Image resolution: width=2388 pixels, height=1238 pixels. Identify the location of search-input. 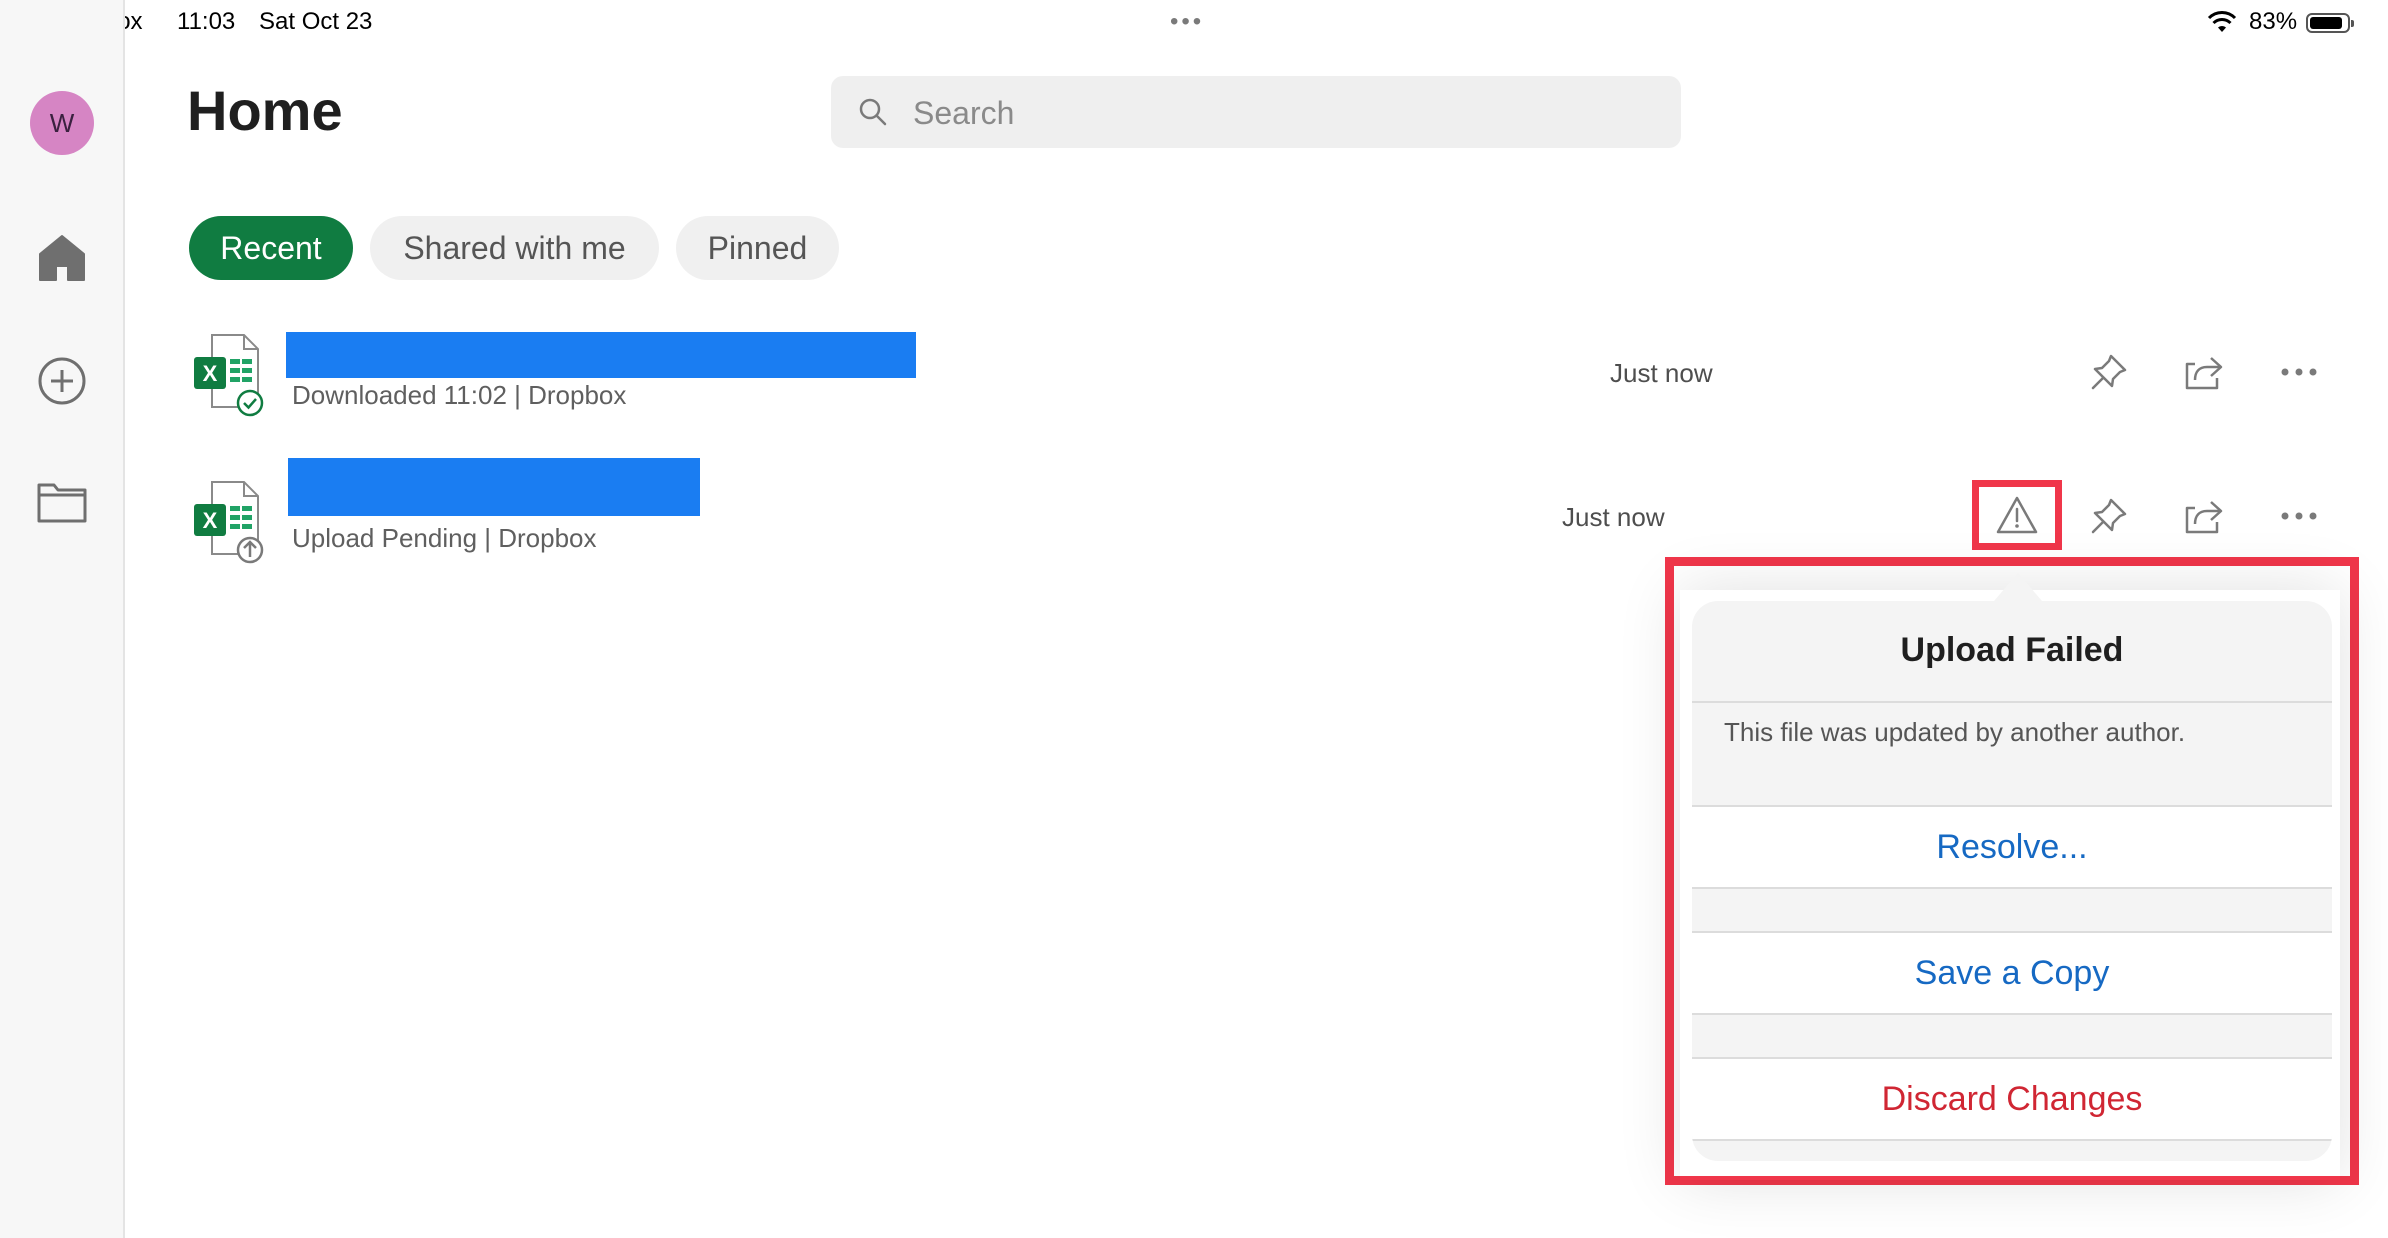
(1283, 113).